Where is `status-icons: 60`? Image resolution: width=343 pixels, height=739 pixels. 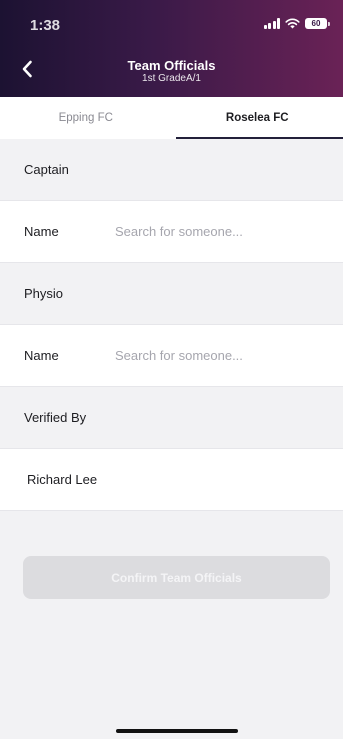 status-icons: 60 is located at coordinates (296, 23).